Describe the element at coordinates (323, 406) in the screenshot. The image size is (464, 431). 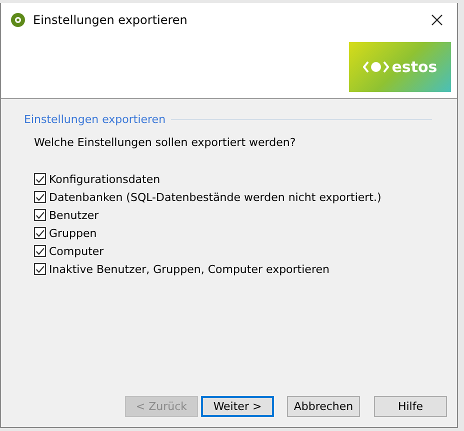
I see `dialog-button: Abbrechen` at that location.